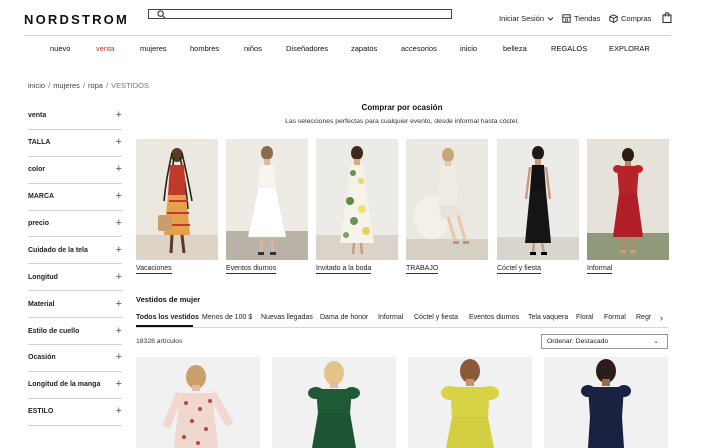  I want to click on nav-item-shoes: zapatos, so click(364, 48).